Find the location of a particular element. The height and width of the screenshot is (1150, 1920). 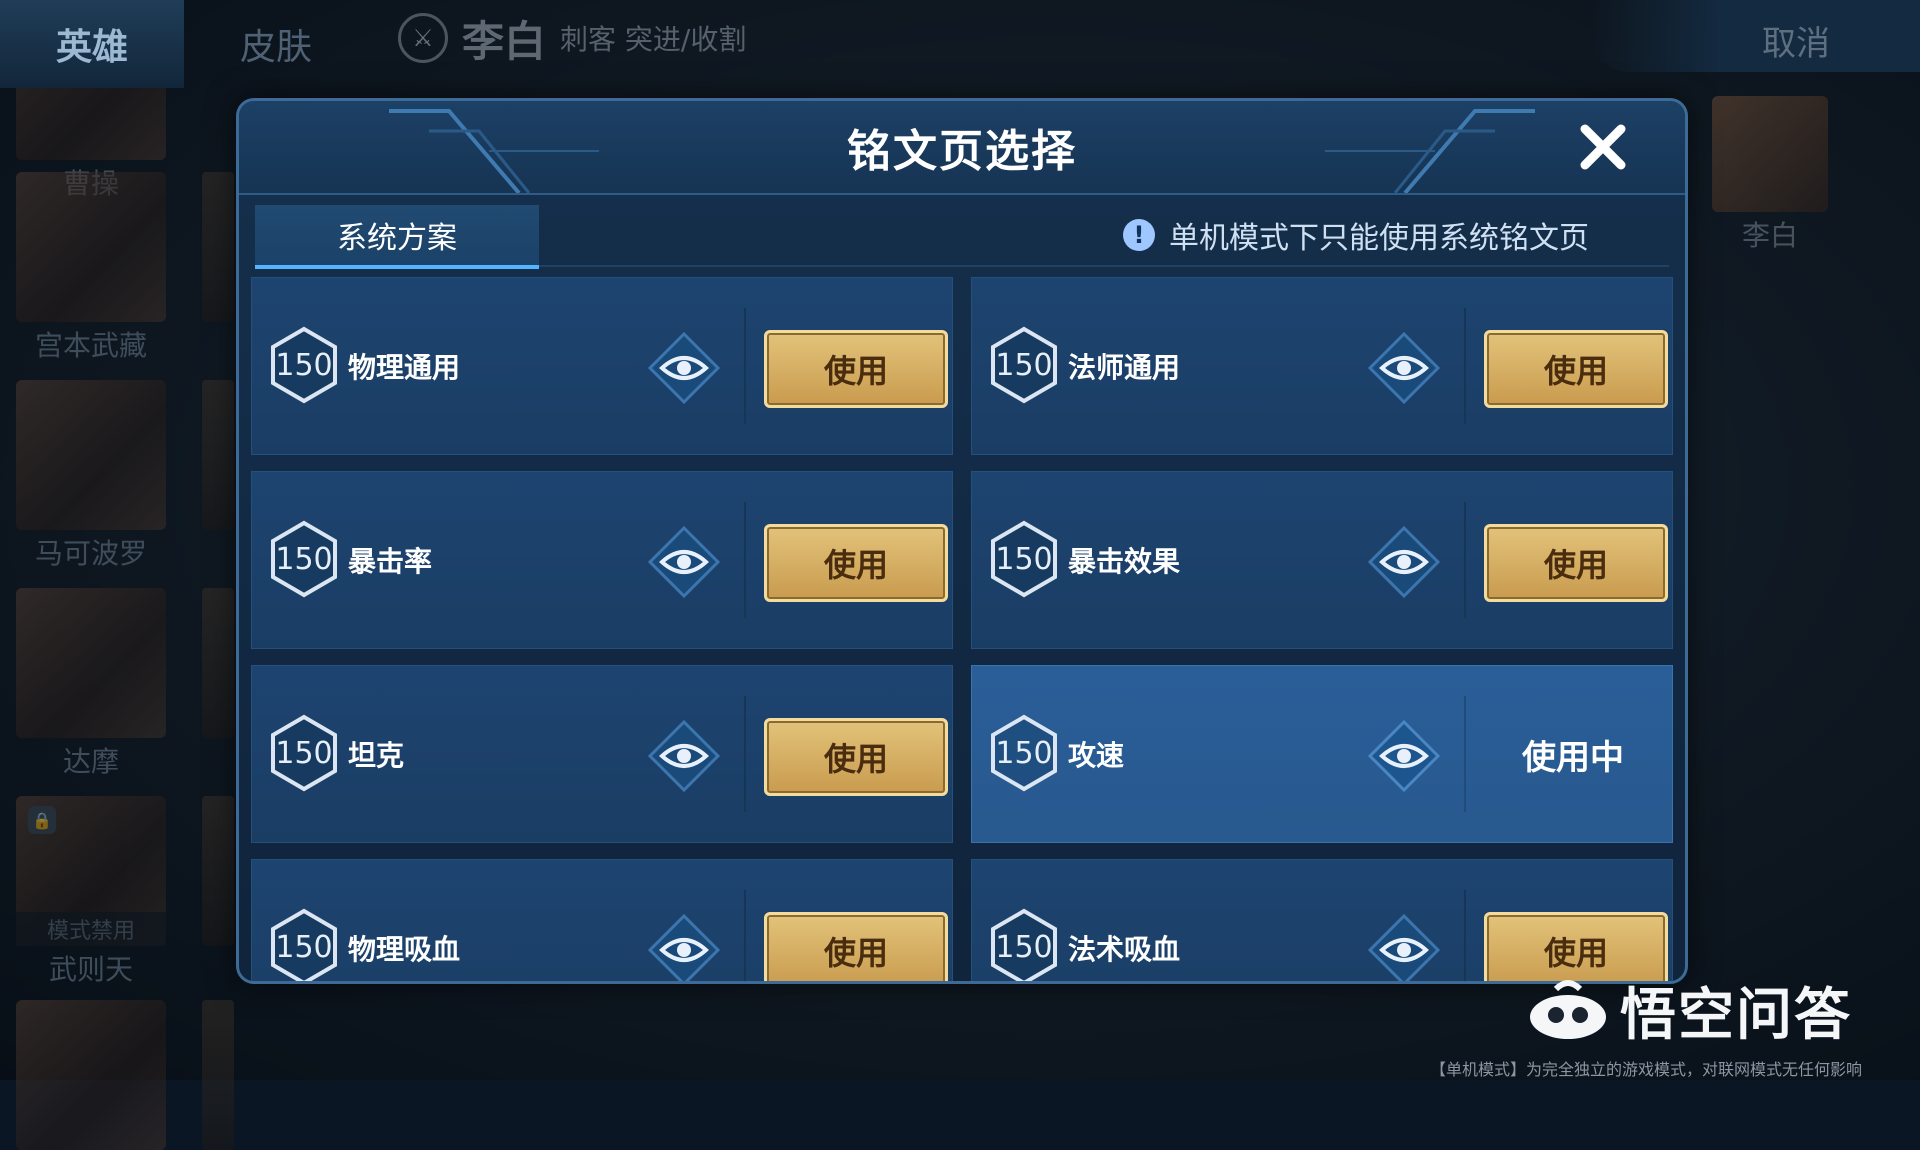

rune-page-name: 坦克 is located at coordinates (376, 755).